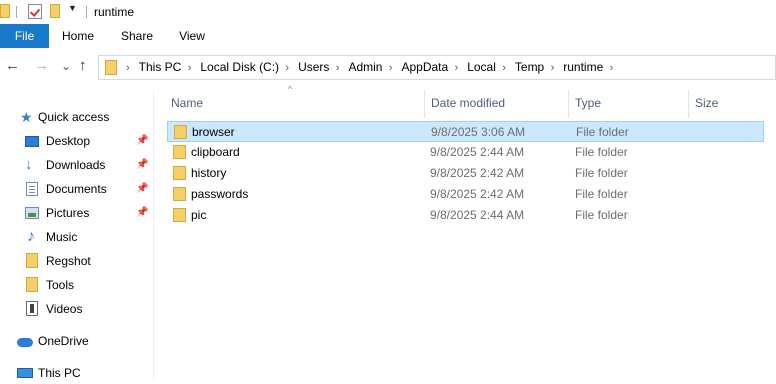 The height and width of the screenshot is (384, 776). I want to click on column-header-type: Type, so click(629, 103).